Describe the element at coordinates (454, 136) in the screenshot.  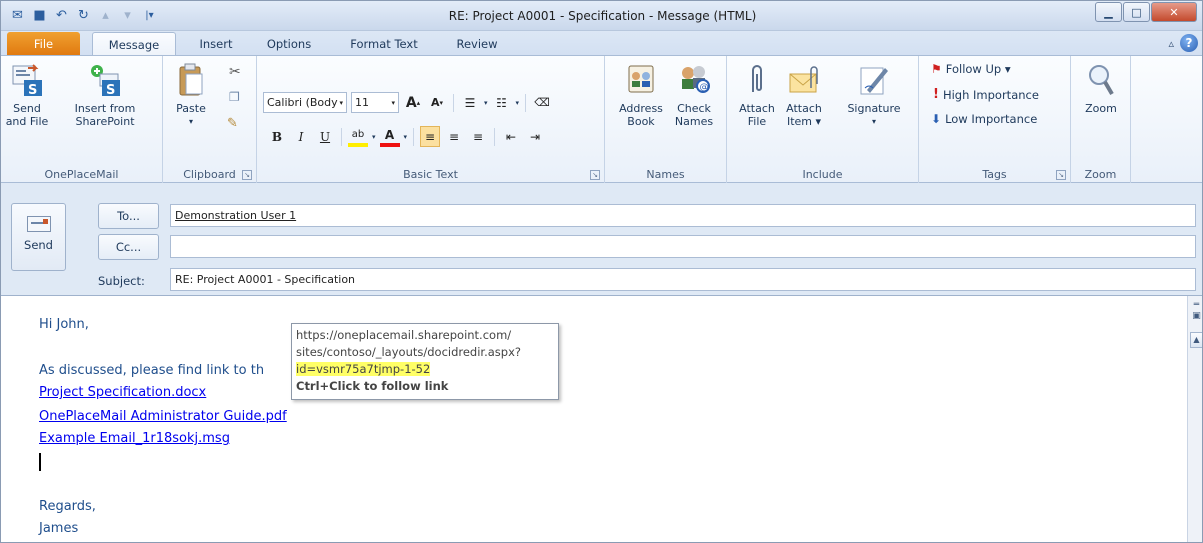
I see `align-center-icon: ≡` at that location.